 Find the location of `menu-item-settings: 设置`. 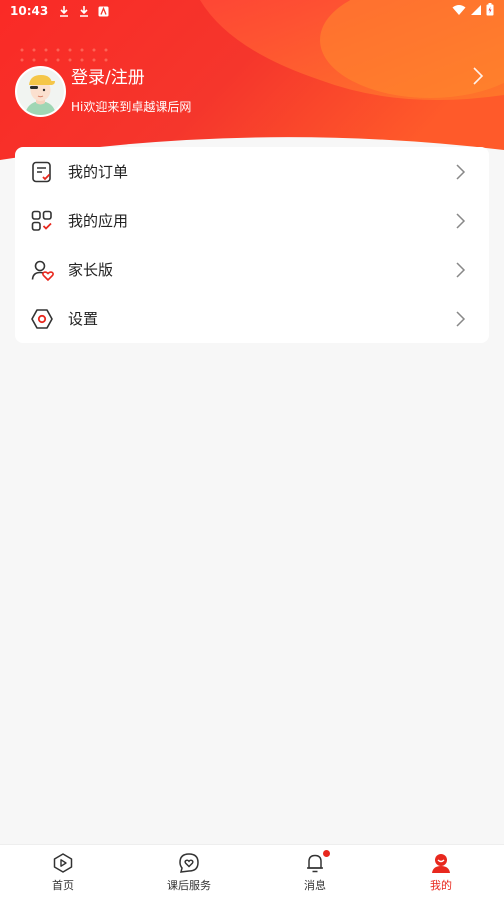

menu-item-settings: 设置 is located at coordinates (252, 318).